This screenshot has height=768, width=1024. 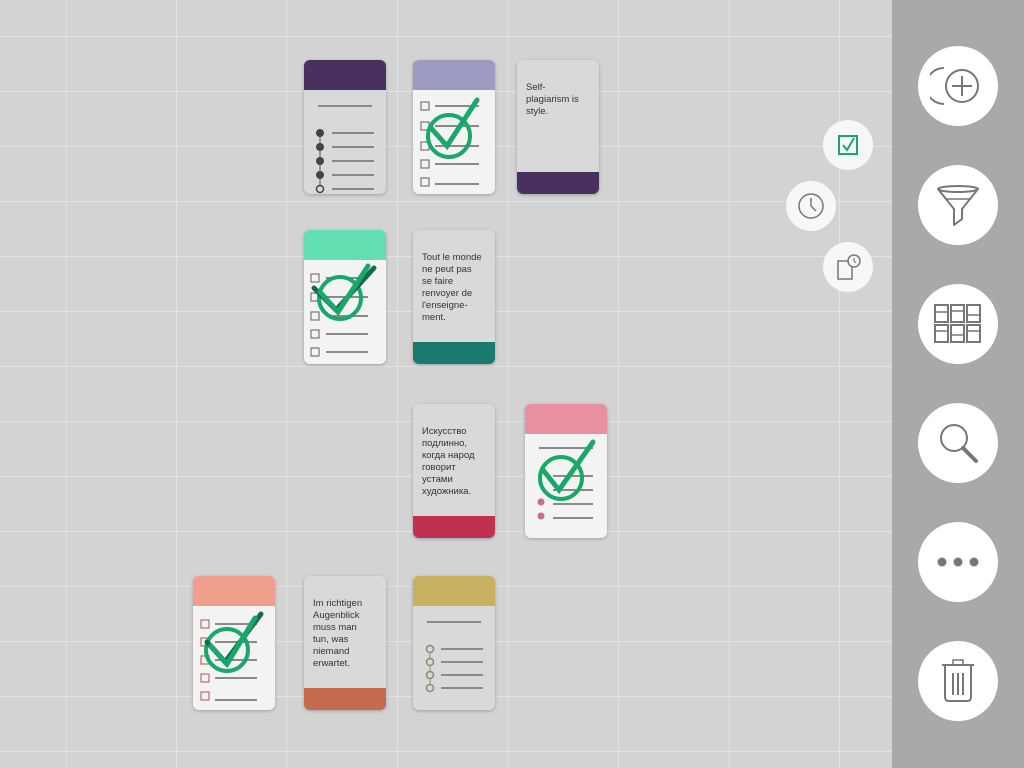 I want to click on checklist-card-mint, so click(x=345, y=297).